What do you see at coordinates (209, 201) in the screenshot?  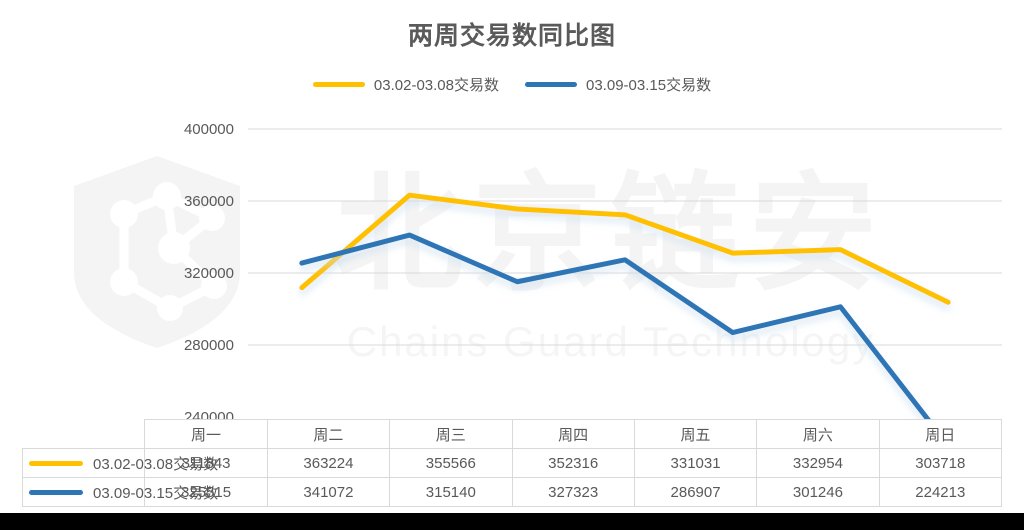 I see `y-tick-label-360000: 360000` at bounding box center [209, 201].